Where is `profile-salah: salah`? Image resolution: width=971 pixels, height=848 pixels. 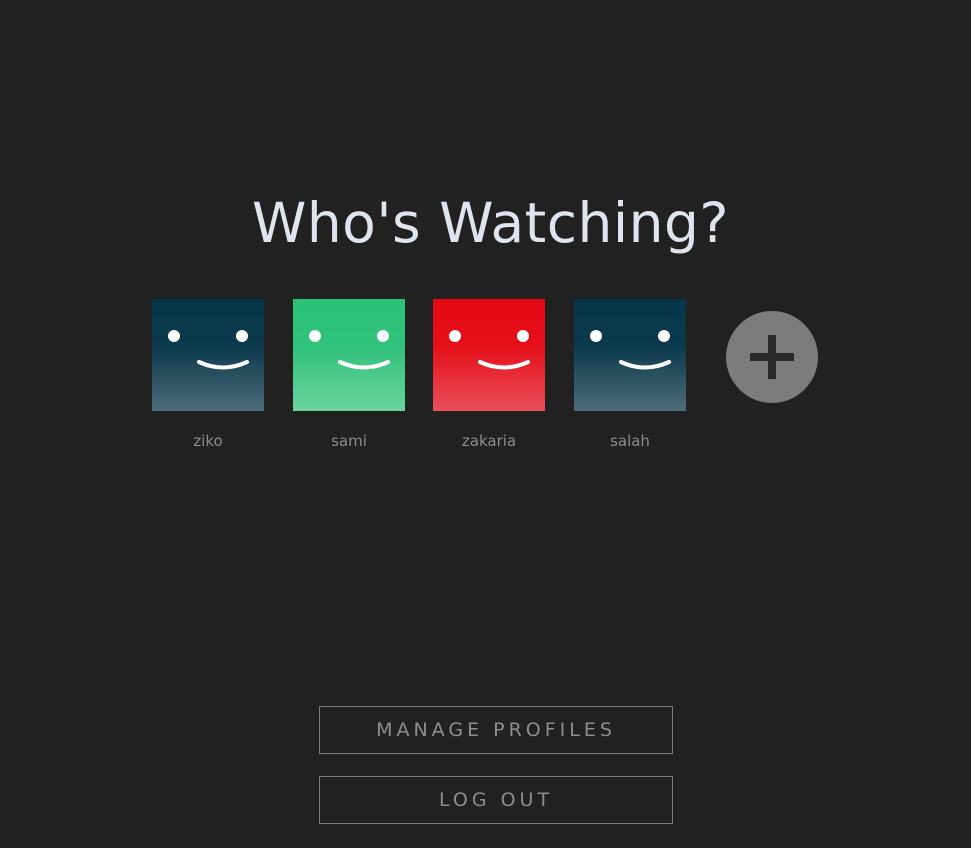 profile-salah: salah is located at coordinates (630, 374).